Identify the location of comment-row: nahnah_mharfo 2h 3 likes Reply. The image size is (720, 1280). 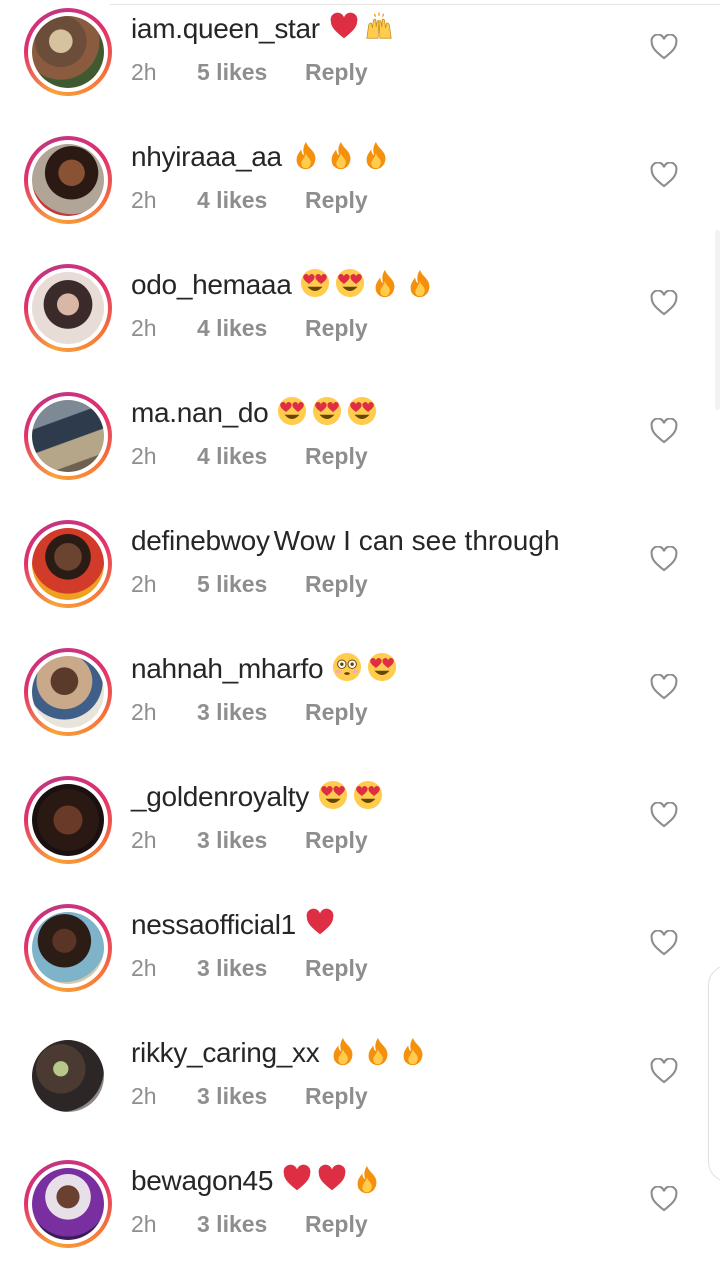
(360, 704).